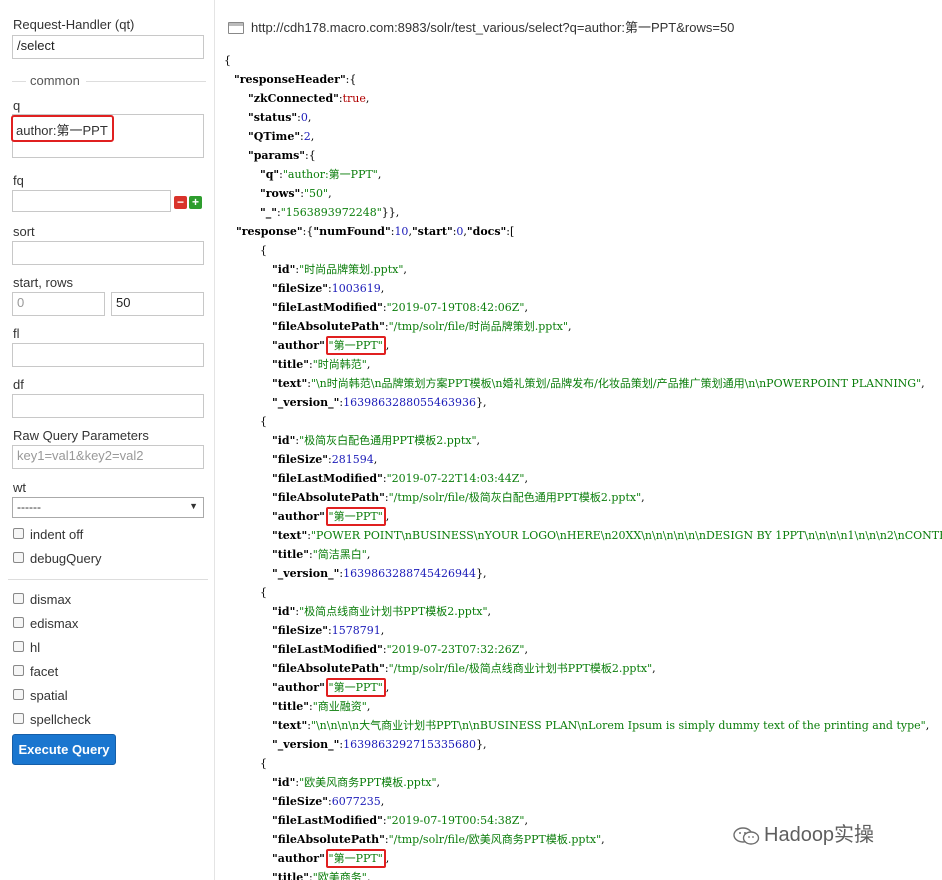  Describe the element at coordinates (295, 79) in the screenshot. I see `json-line: "responseHeader":{` at that location.